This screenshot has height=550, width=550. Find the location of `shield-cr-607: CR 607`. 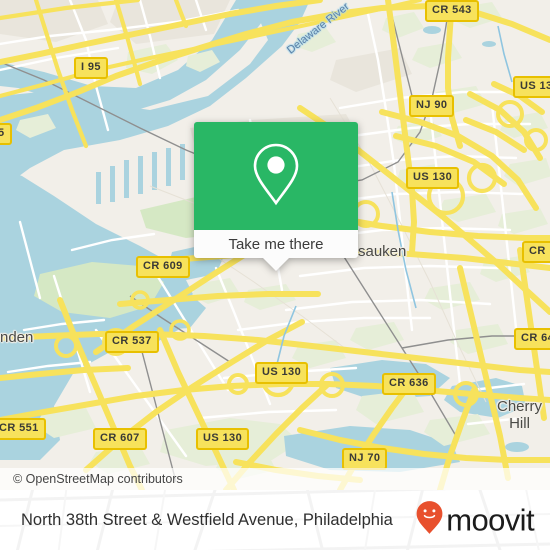

shield-cr-607: CR 607 is located at coordinates (120, 439).